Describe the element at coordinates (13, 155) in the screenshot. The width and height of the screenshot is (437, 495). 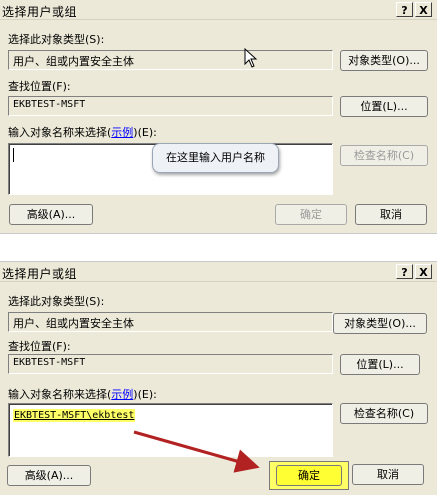
I see `text-caret` at that location.